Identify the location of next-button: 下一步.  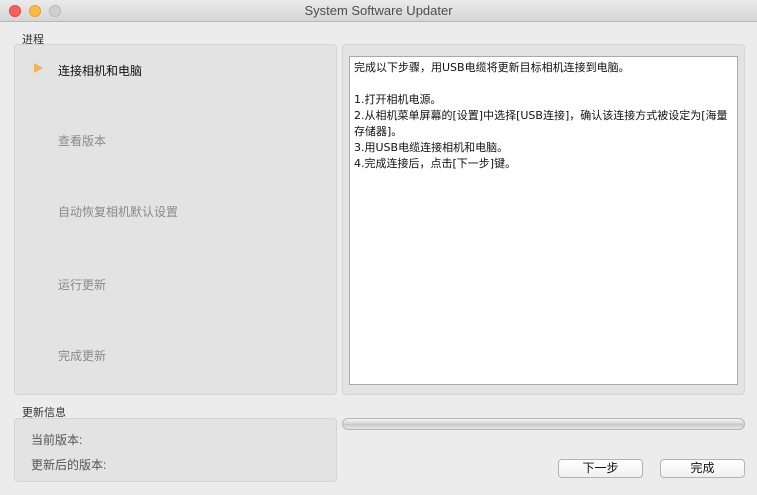
(600, 468).